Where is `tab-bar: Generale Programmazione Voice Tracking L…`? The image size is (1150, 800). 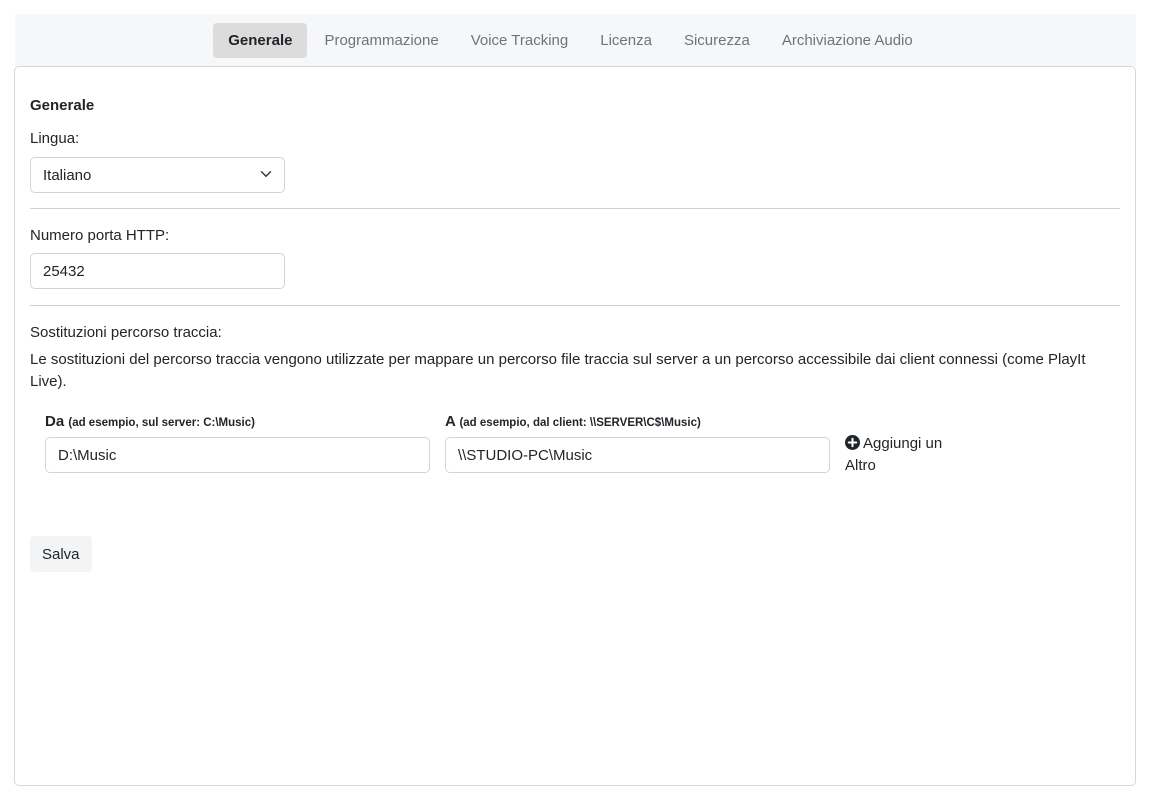 tab-bar: Generale Programmazione Voice Tracking L… is located at coordinates (575, 40).